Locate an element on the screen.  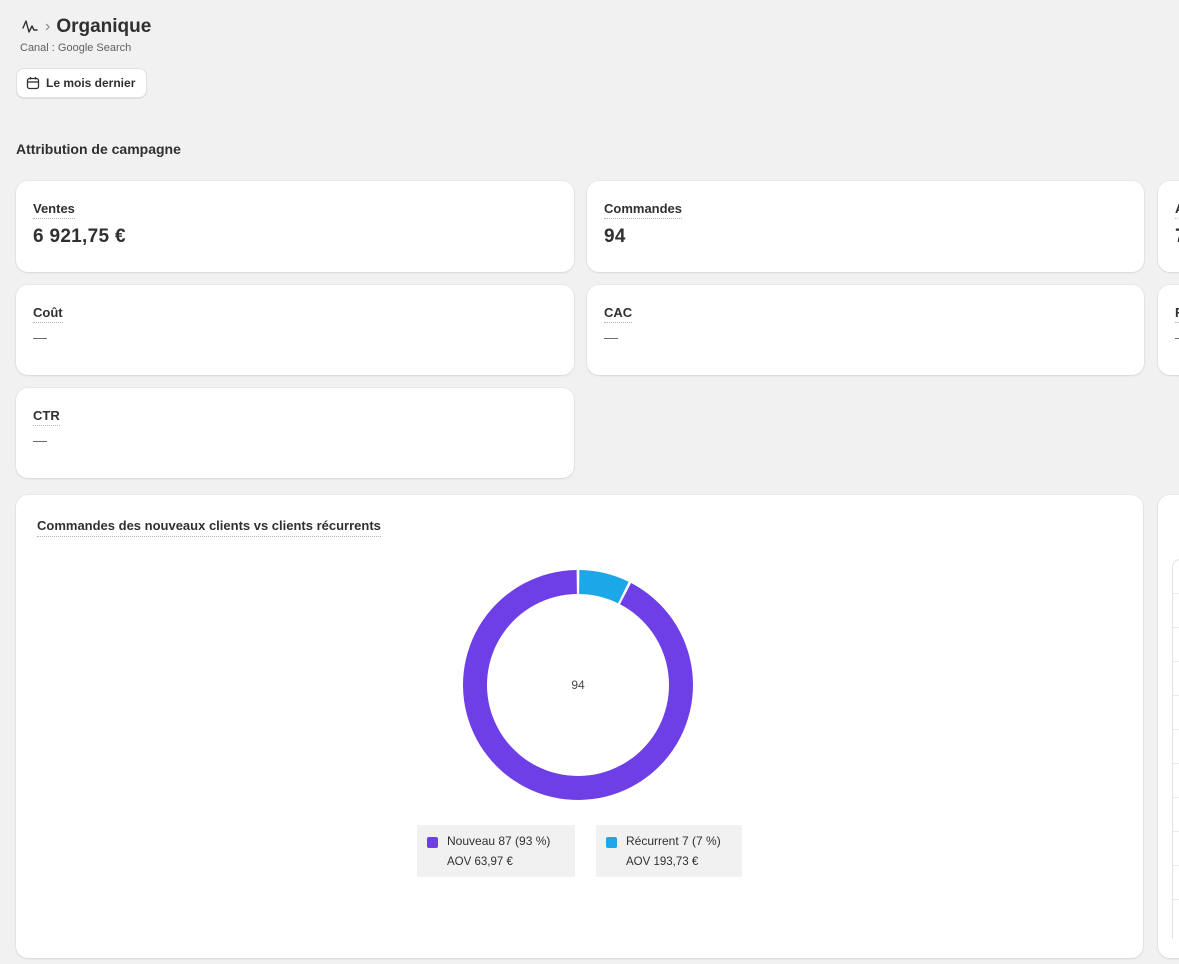
metric-label: F is located at coordinates (1177, 314).